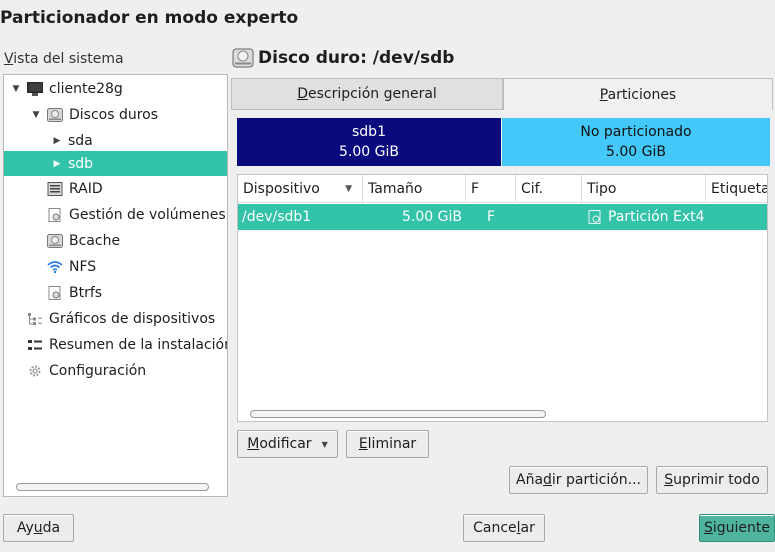  I want to click on partition-bar-sdb1: sdb1 5.00 GiB, so click(369, 142).